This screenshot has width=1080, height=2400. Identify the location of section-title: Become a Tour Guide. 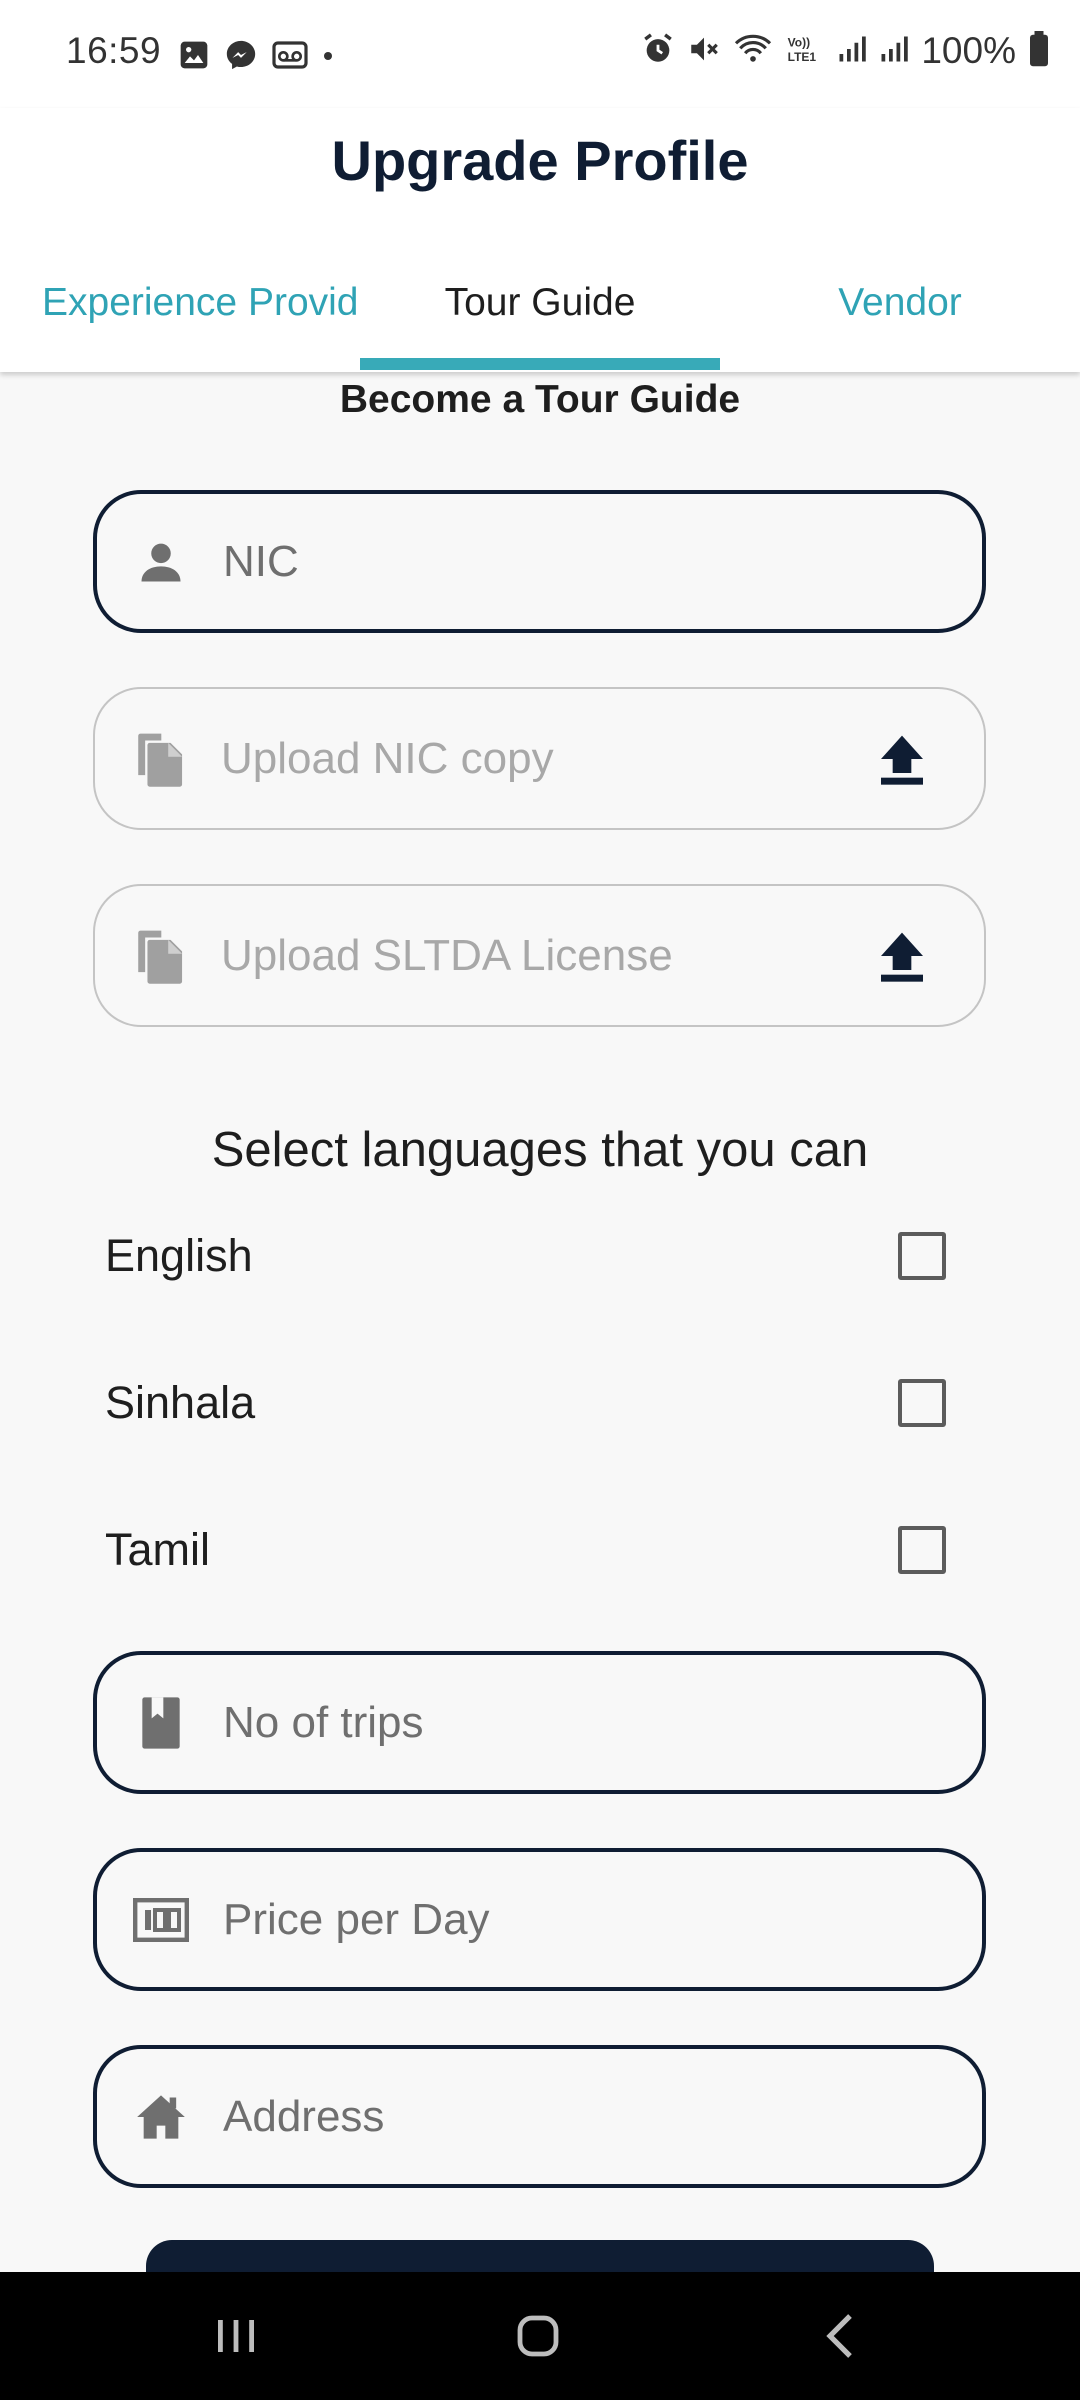
(540, 399).